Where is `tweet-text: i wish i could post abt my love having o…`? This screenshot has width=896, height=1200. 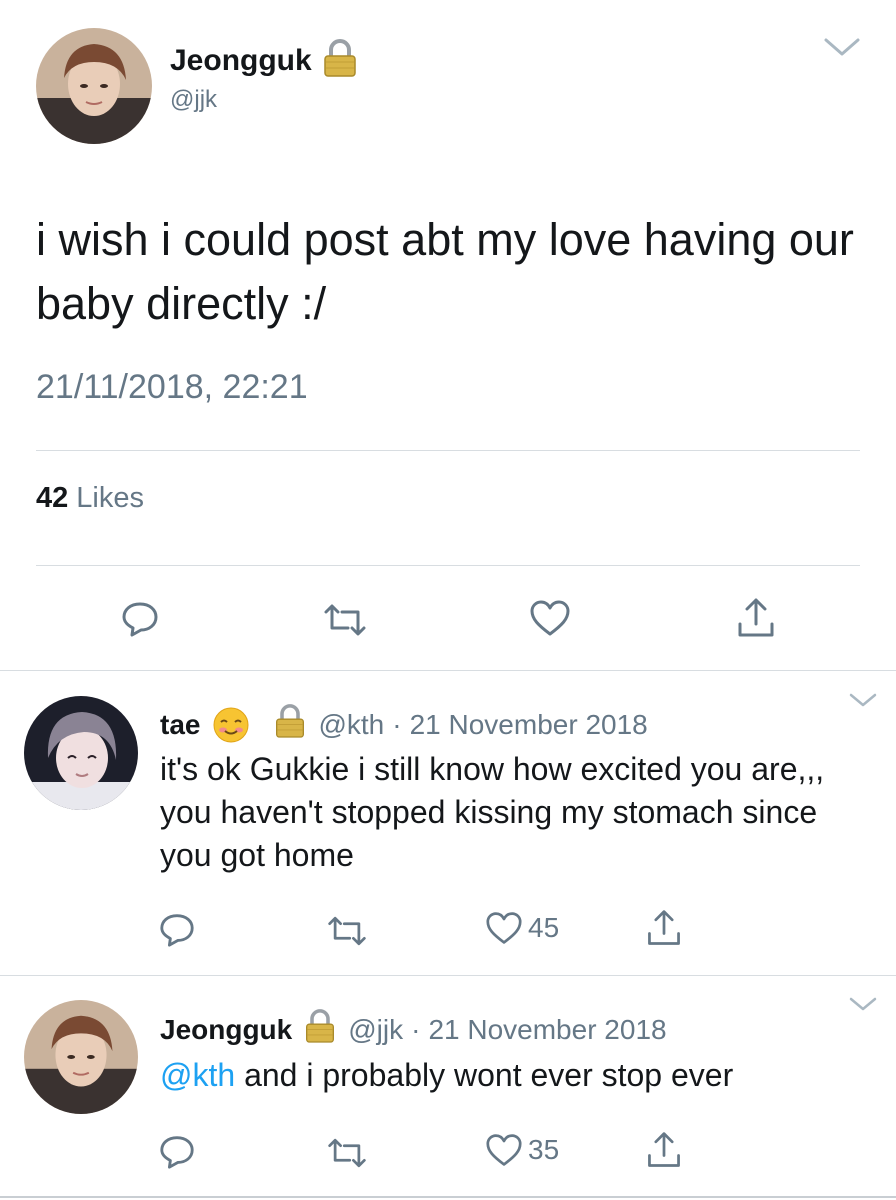 tweet-text: i wish i could post abt my love having o… is located at coordinates (445, 271).